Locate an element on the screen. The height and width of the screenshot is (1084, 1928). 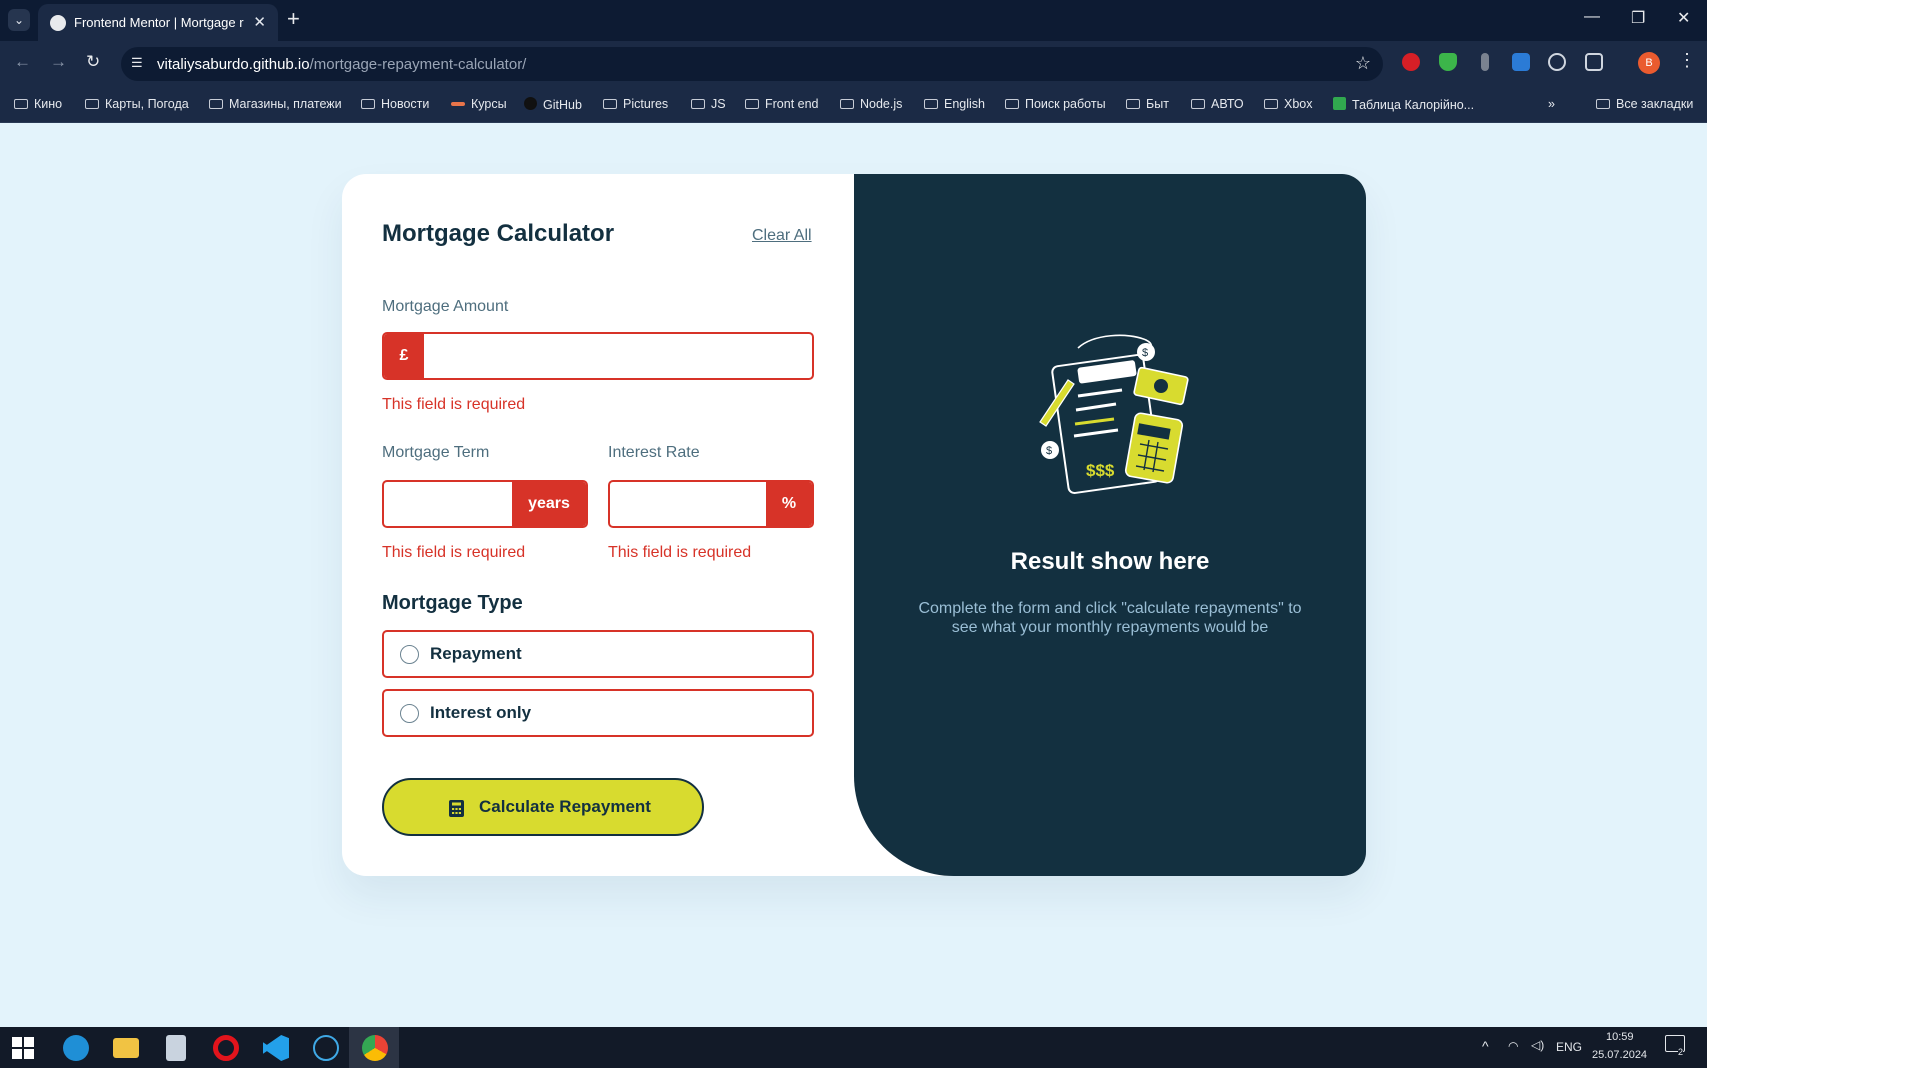
volume-icon: ◁) is located at coordinates (1537, 1045).